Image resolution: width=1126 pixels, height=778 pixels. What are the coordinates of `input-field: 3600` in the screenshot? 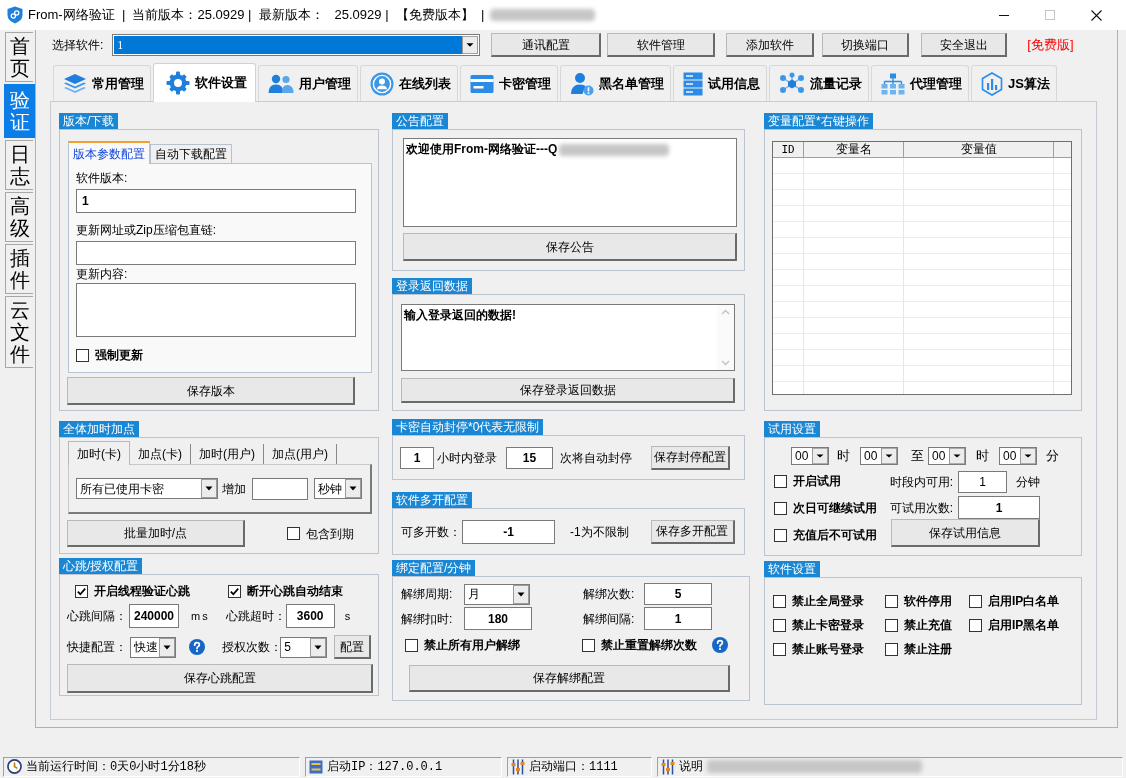 It's located at (310, 616).